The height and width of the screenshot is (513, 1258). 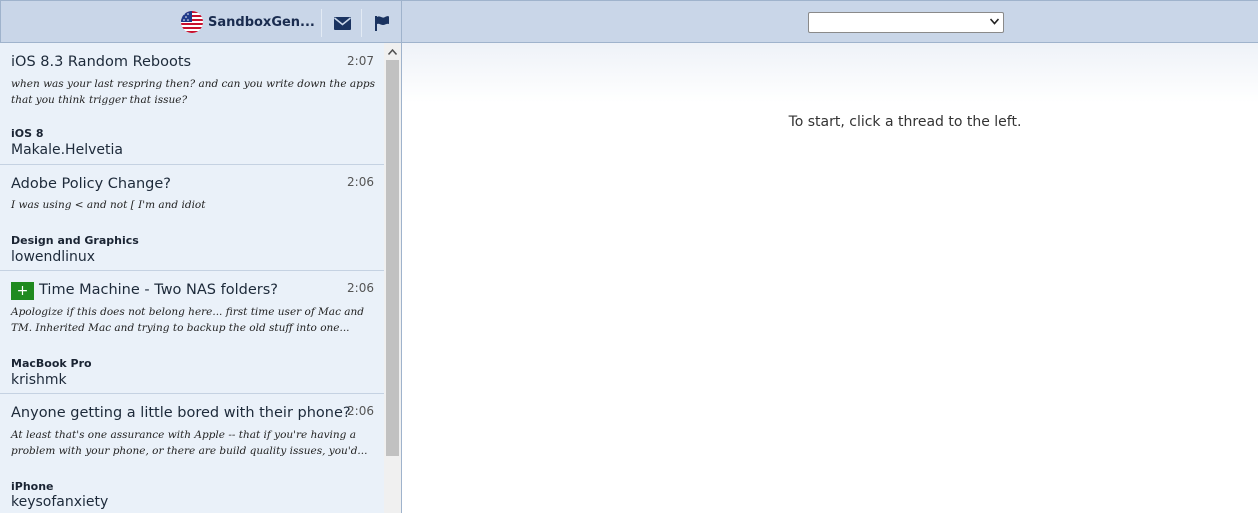 I want to click on thread-snippet: I was using < and not [ I'm and idiot, so click(x=108, y=205).